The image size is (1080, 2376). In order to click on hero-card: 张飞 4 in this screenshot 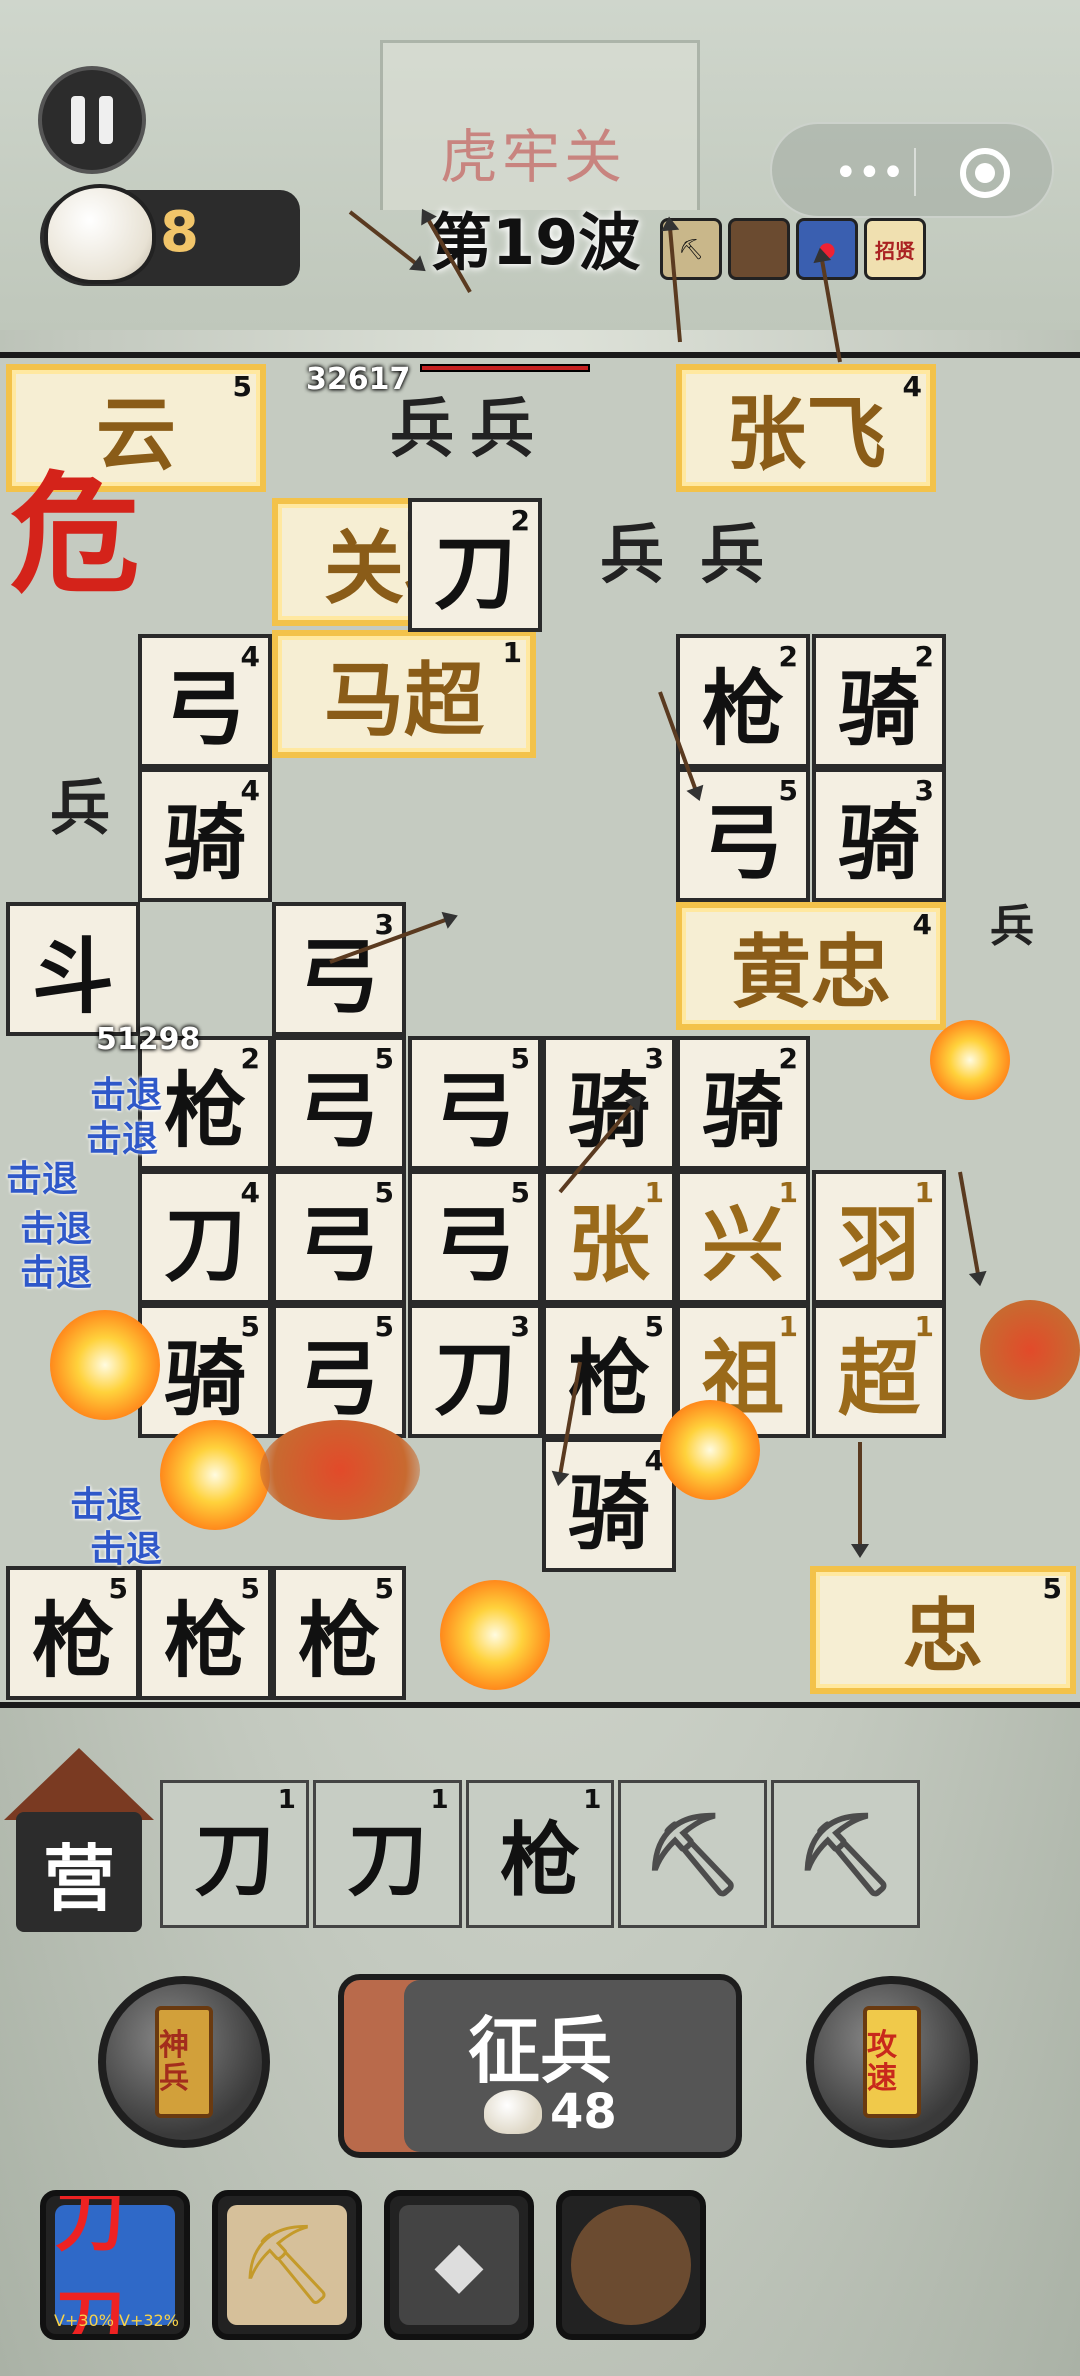, I will do `click(806, 428)`.